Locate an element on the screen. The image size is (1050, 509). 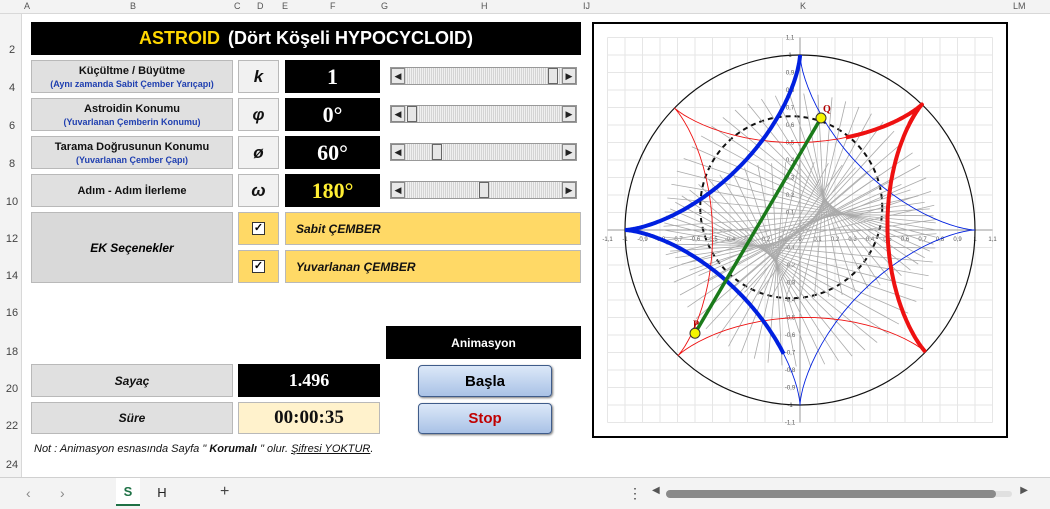
y-tick-label: 0,6 is located at coordinates (790, 126).